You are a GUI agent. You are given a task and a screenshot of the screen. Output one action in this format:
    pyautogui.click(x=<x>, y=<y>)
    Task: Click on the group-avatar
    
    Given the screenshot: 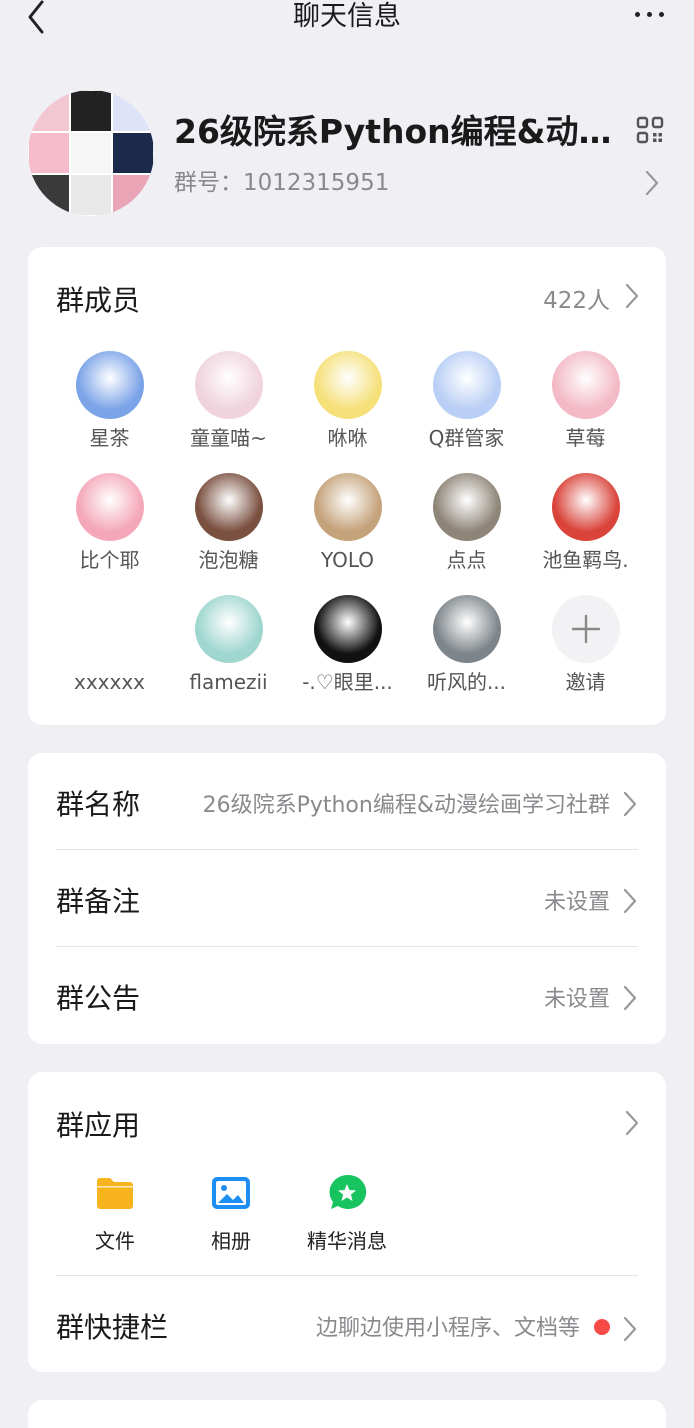 What is the action you would take?
    pyautogui.click(x=91, y=153)
    